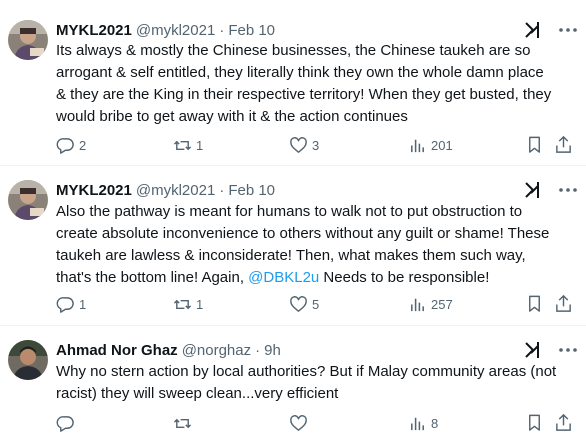 This screenshot has width=586, height=444. I want to click on like-button: 5, so click(304, 304).